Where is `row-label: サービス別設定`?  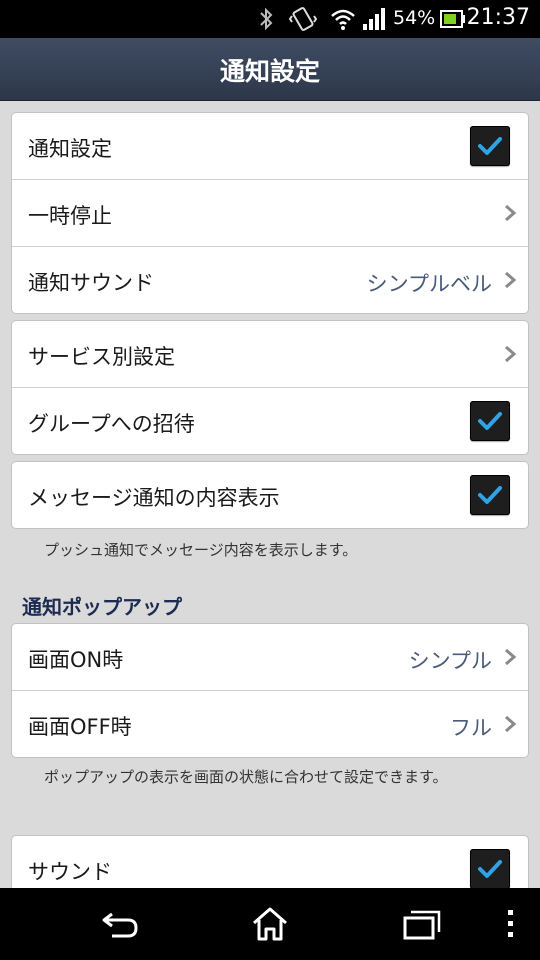
row-label: サービス別設定 is located at coordinates (101, 357).